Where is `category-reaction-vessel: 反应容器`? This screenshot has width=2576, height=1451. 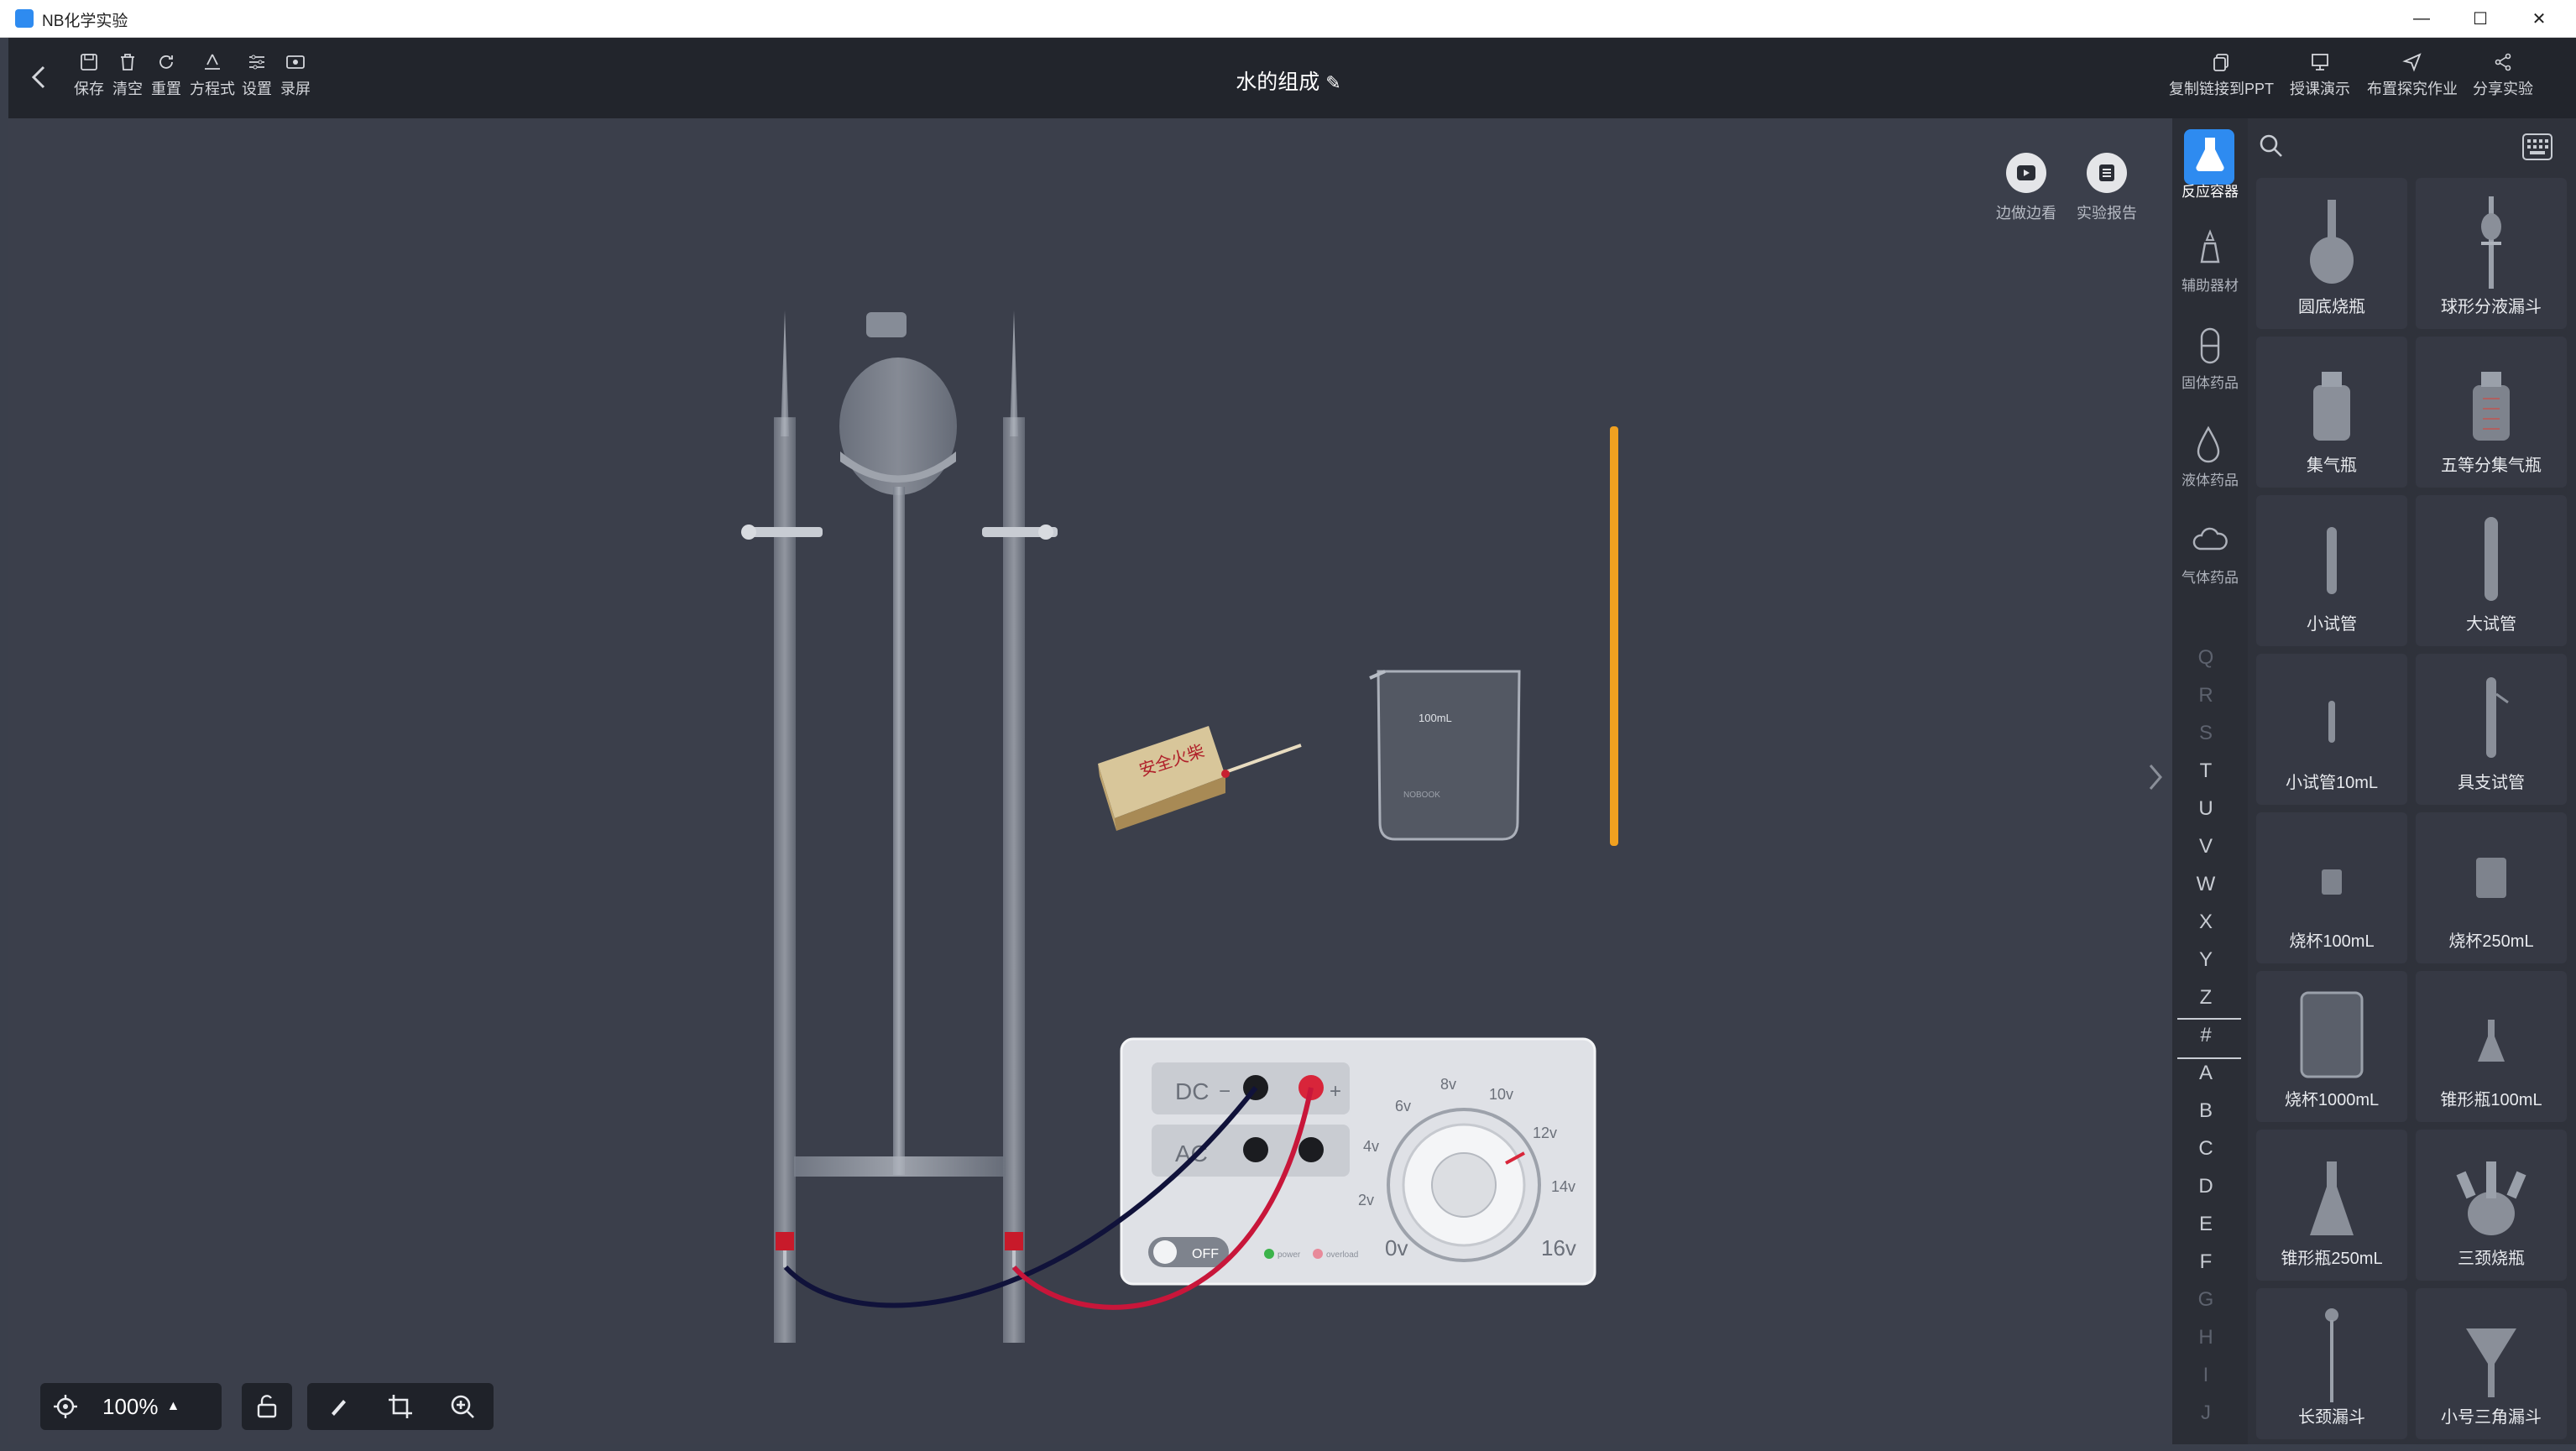 category-reaction-vessel: 反应容器 is located at coordinates (2210, 167).